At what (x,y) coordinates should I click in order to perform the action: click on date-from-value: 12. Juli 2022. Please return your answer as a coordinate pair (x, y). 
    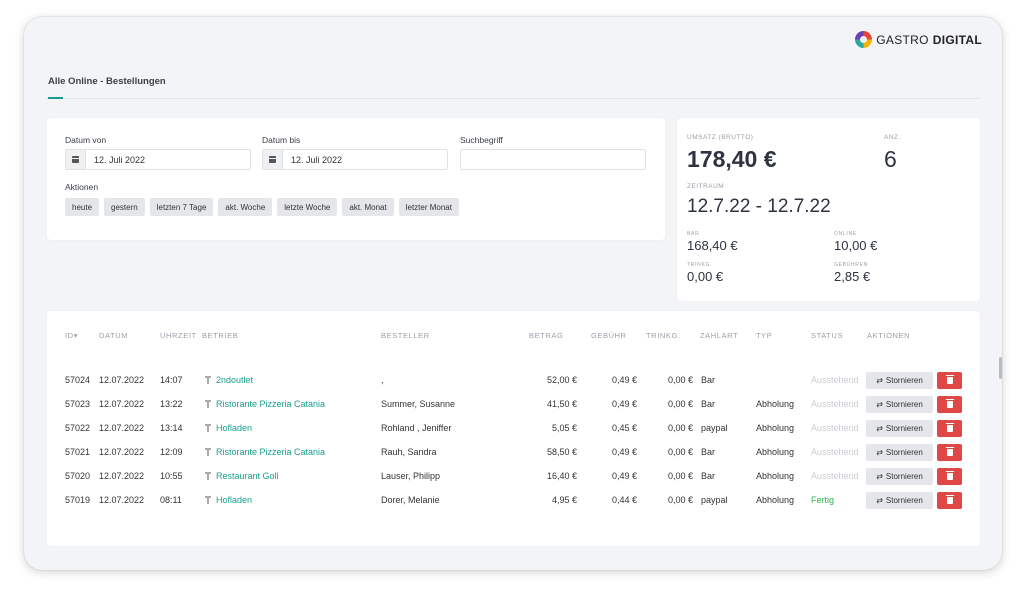
    Looking at the image, I should click on (120, 159).